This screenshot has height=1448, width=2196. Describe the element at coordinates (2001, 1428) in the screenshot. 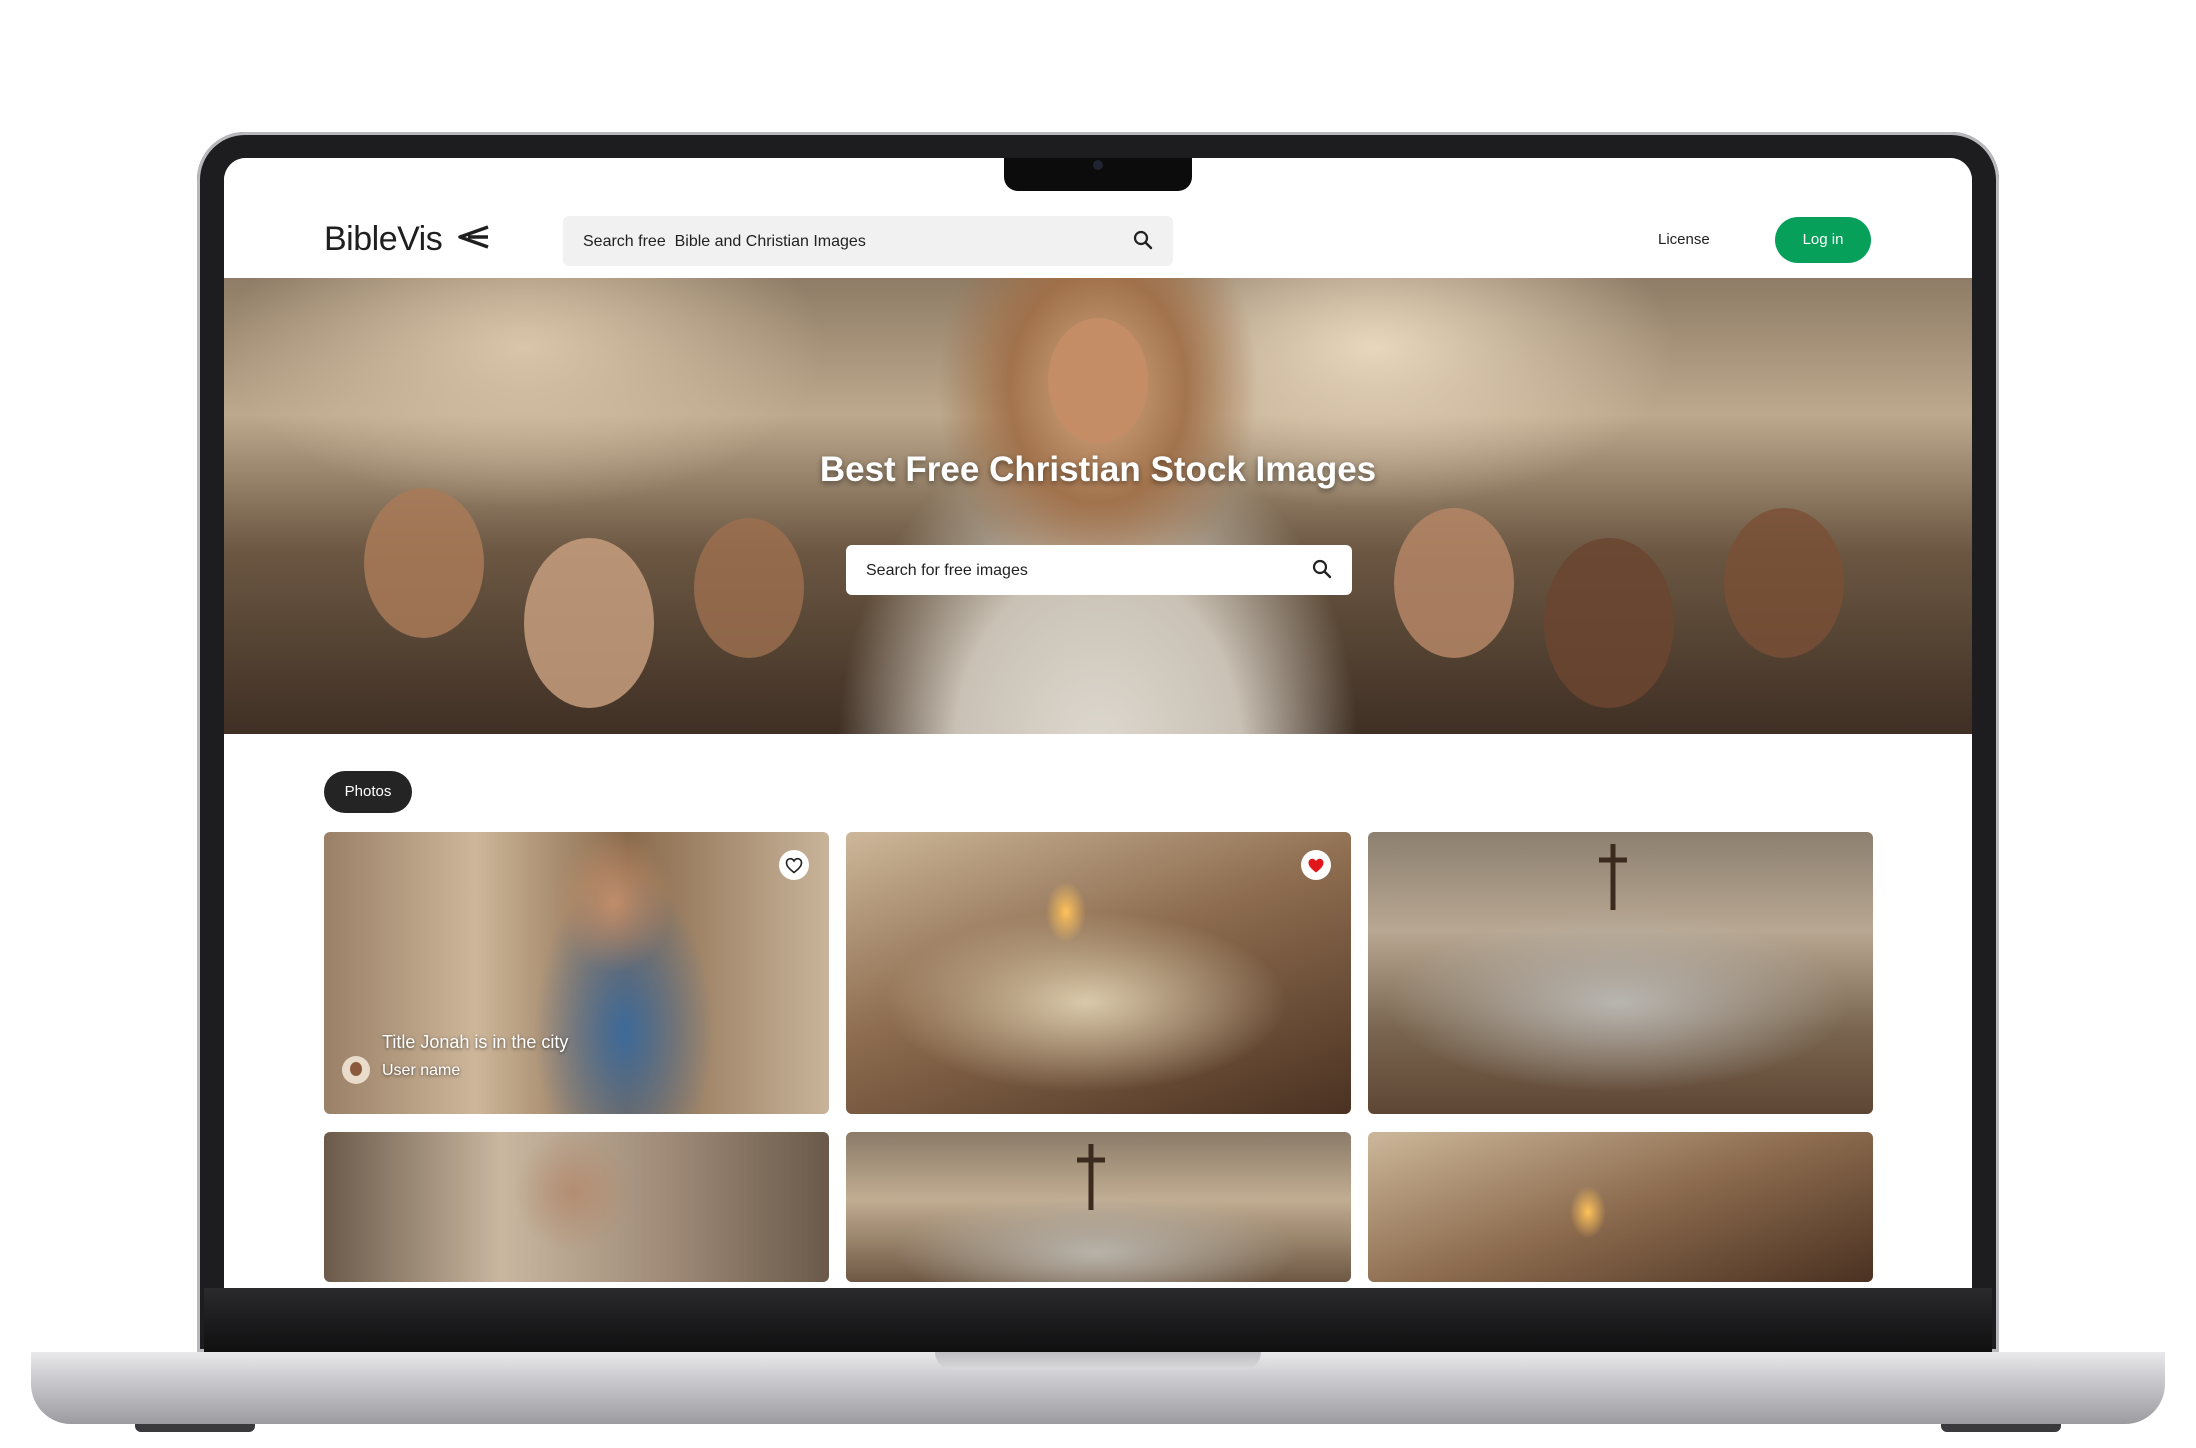

I see `laptop-foot-right` at that location.